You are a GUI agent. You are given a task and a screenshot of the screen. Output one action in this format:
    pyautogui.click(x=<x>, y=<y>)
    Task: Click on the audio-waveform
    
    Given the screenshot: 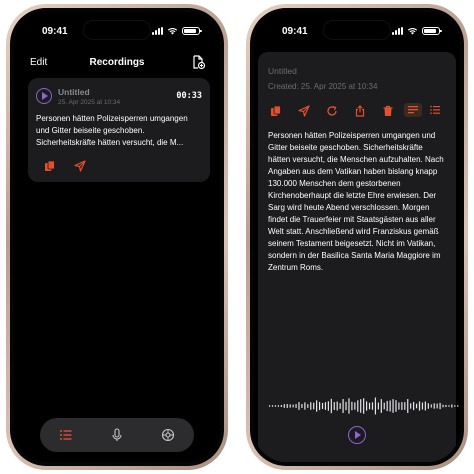 What is the action you would take?
    pyautogui.click(x=364, y=406)
    